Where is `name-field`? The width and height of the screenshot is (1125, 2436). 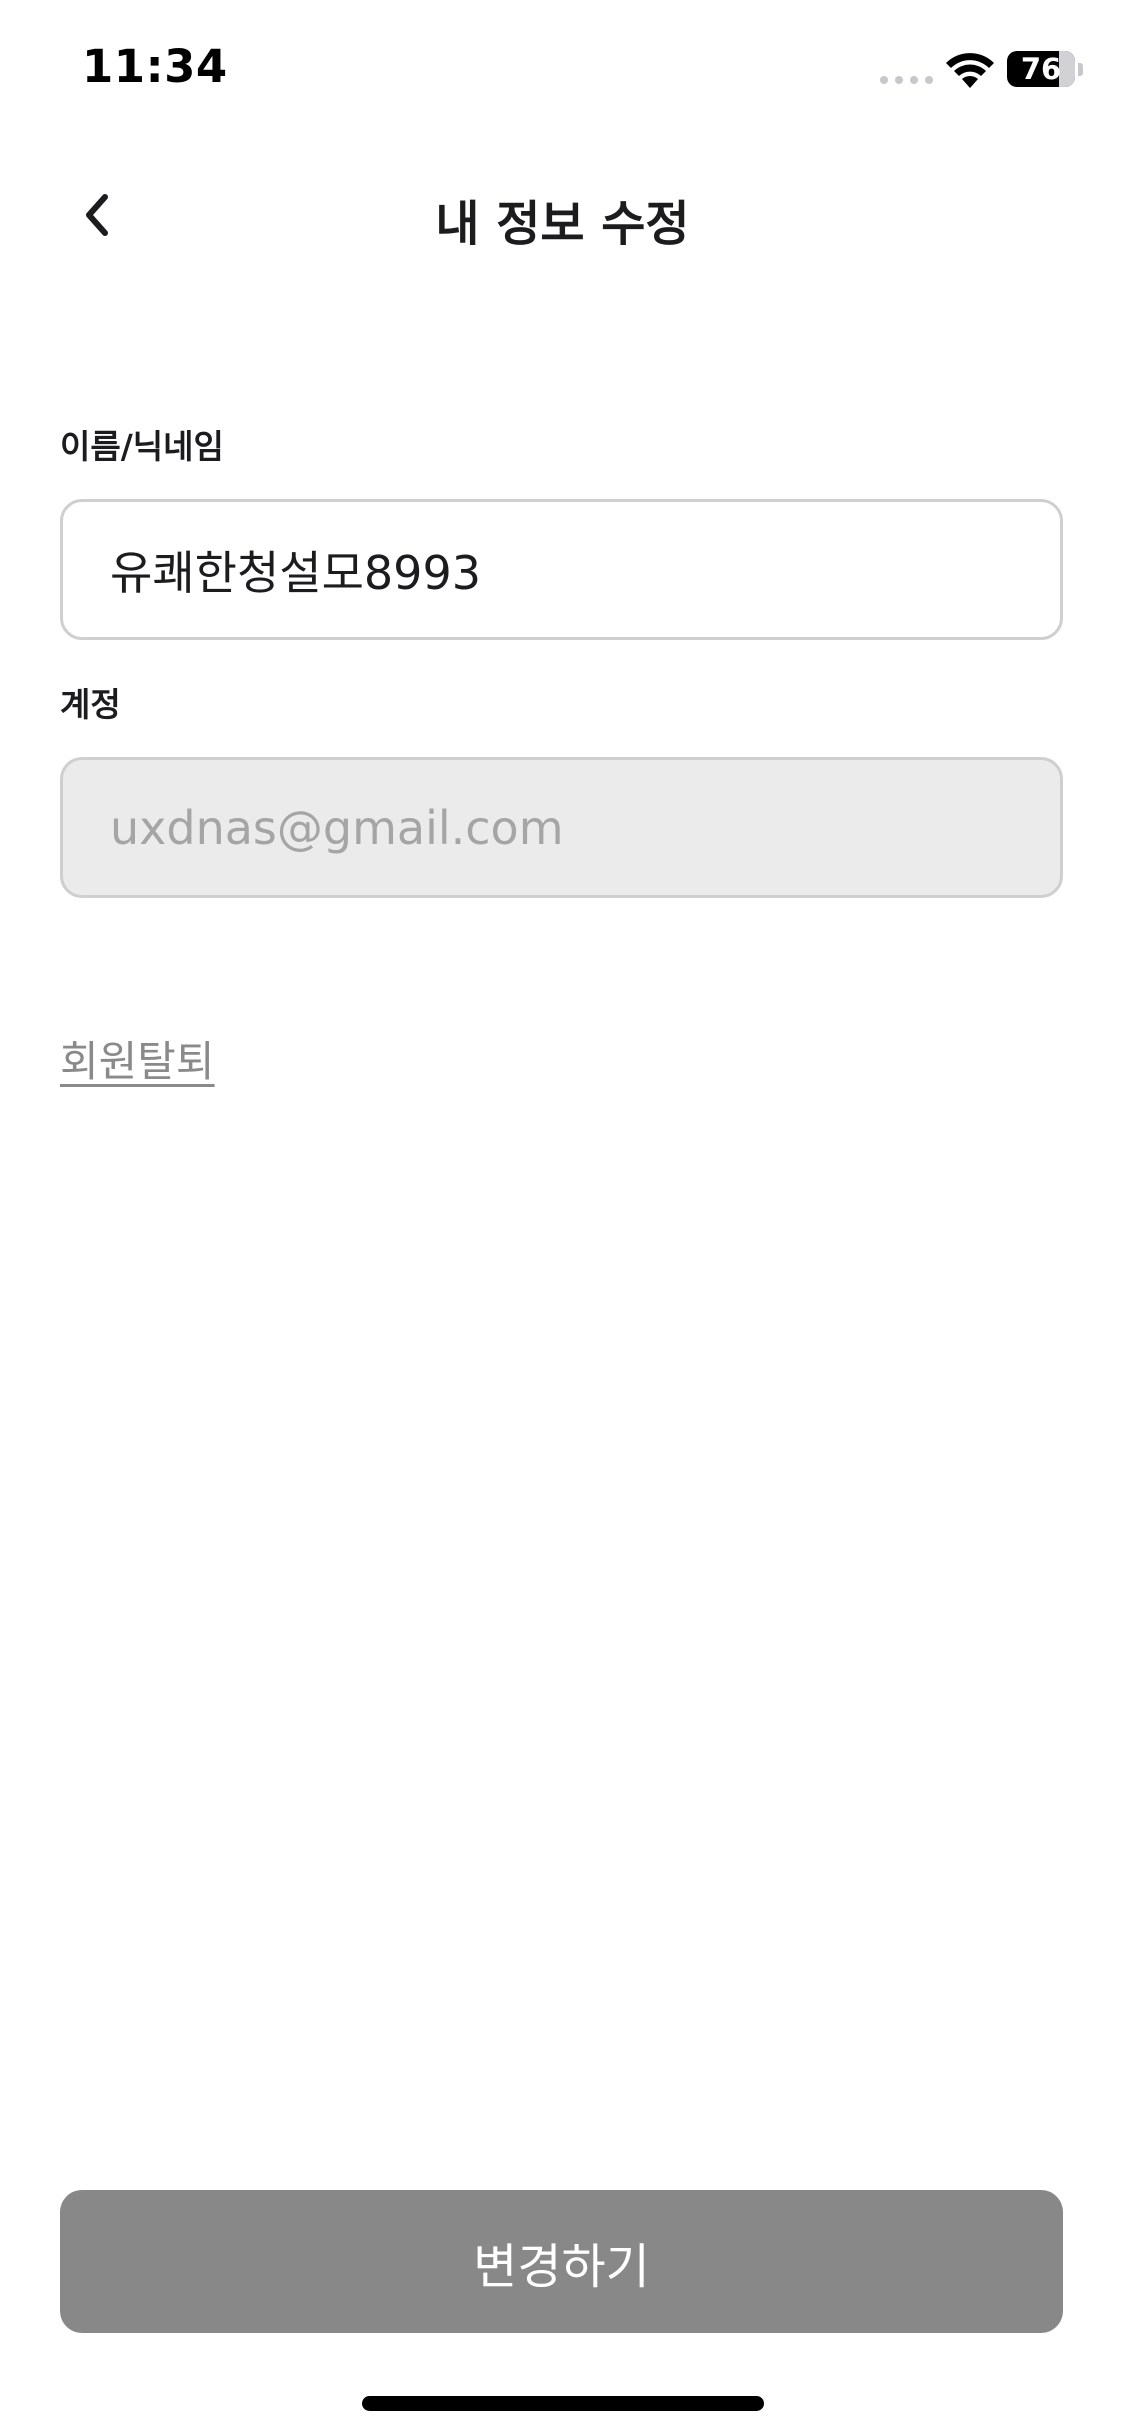
name-field is located at coordinates (561, 569).